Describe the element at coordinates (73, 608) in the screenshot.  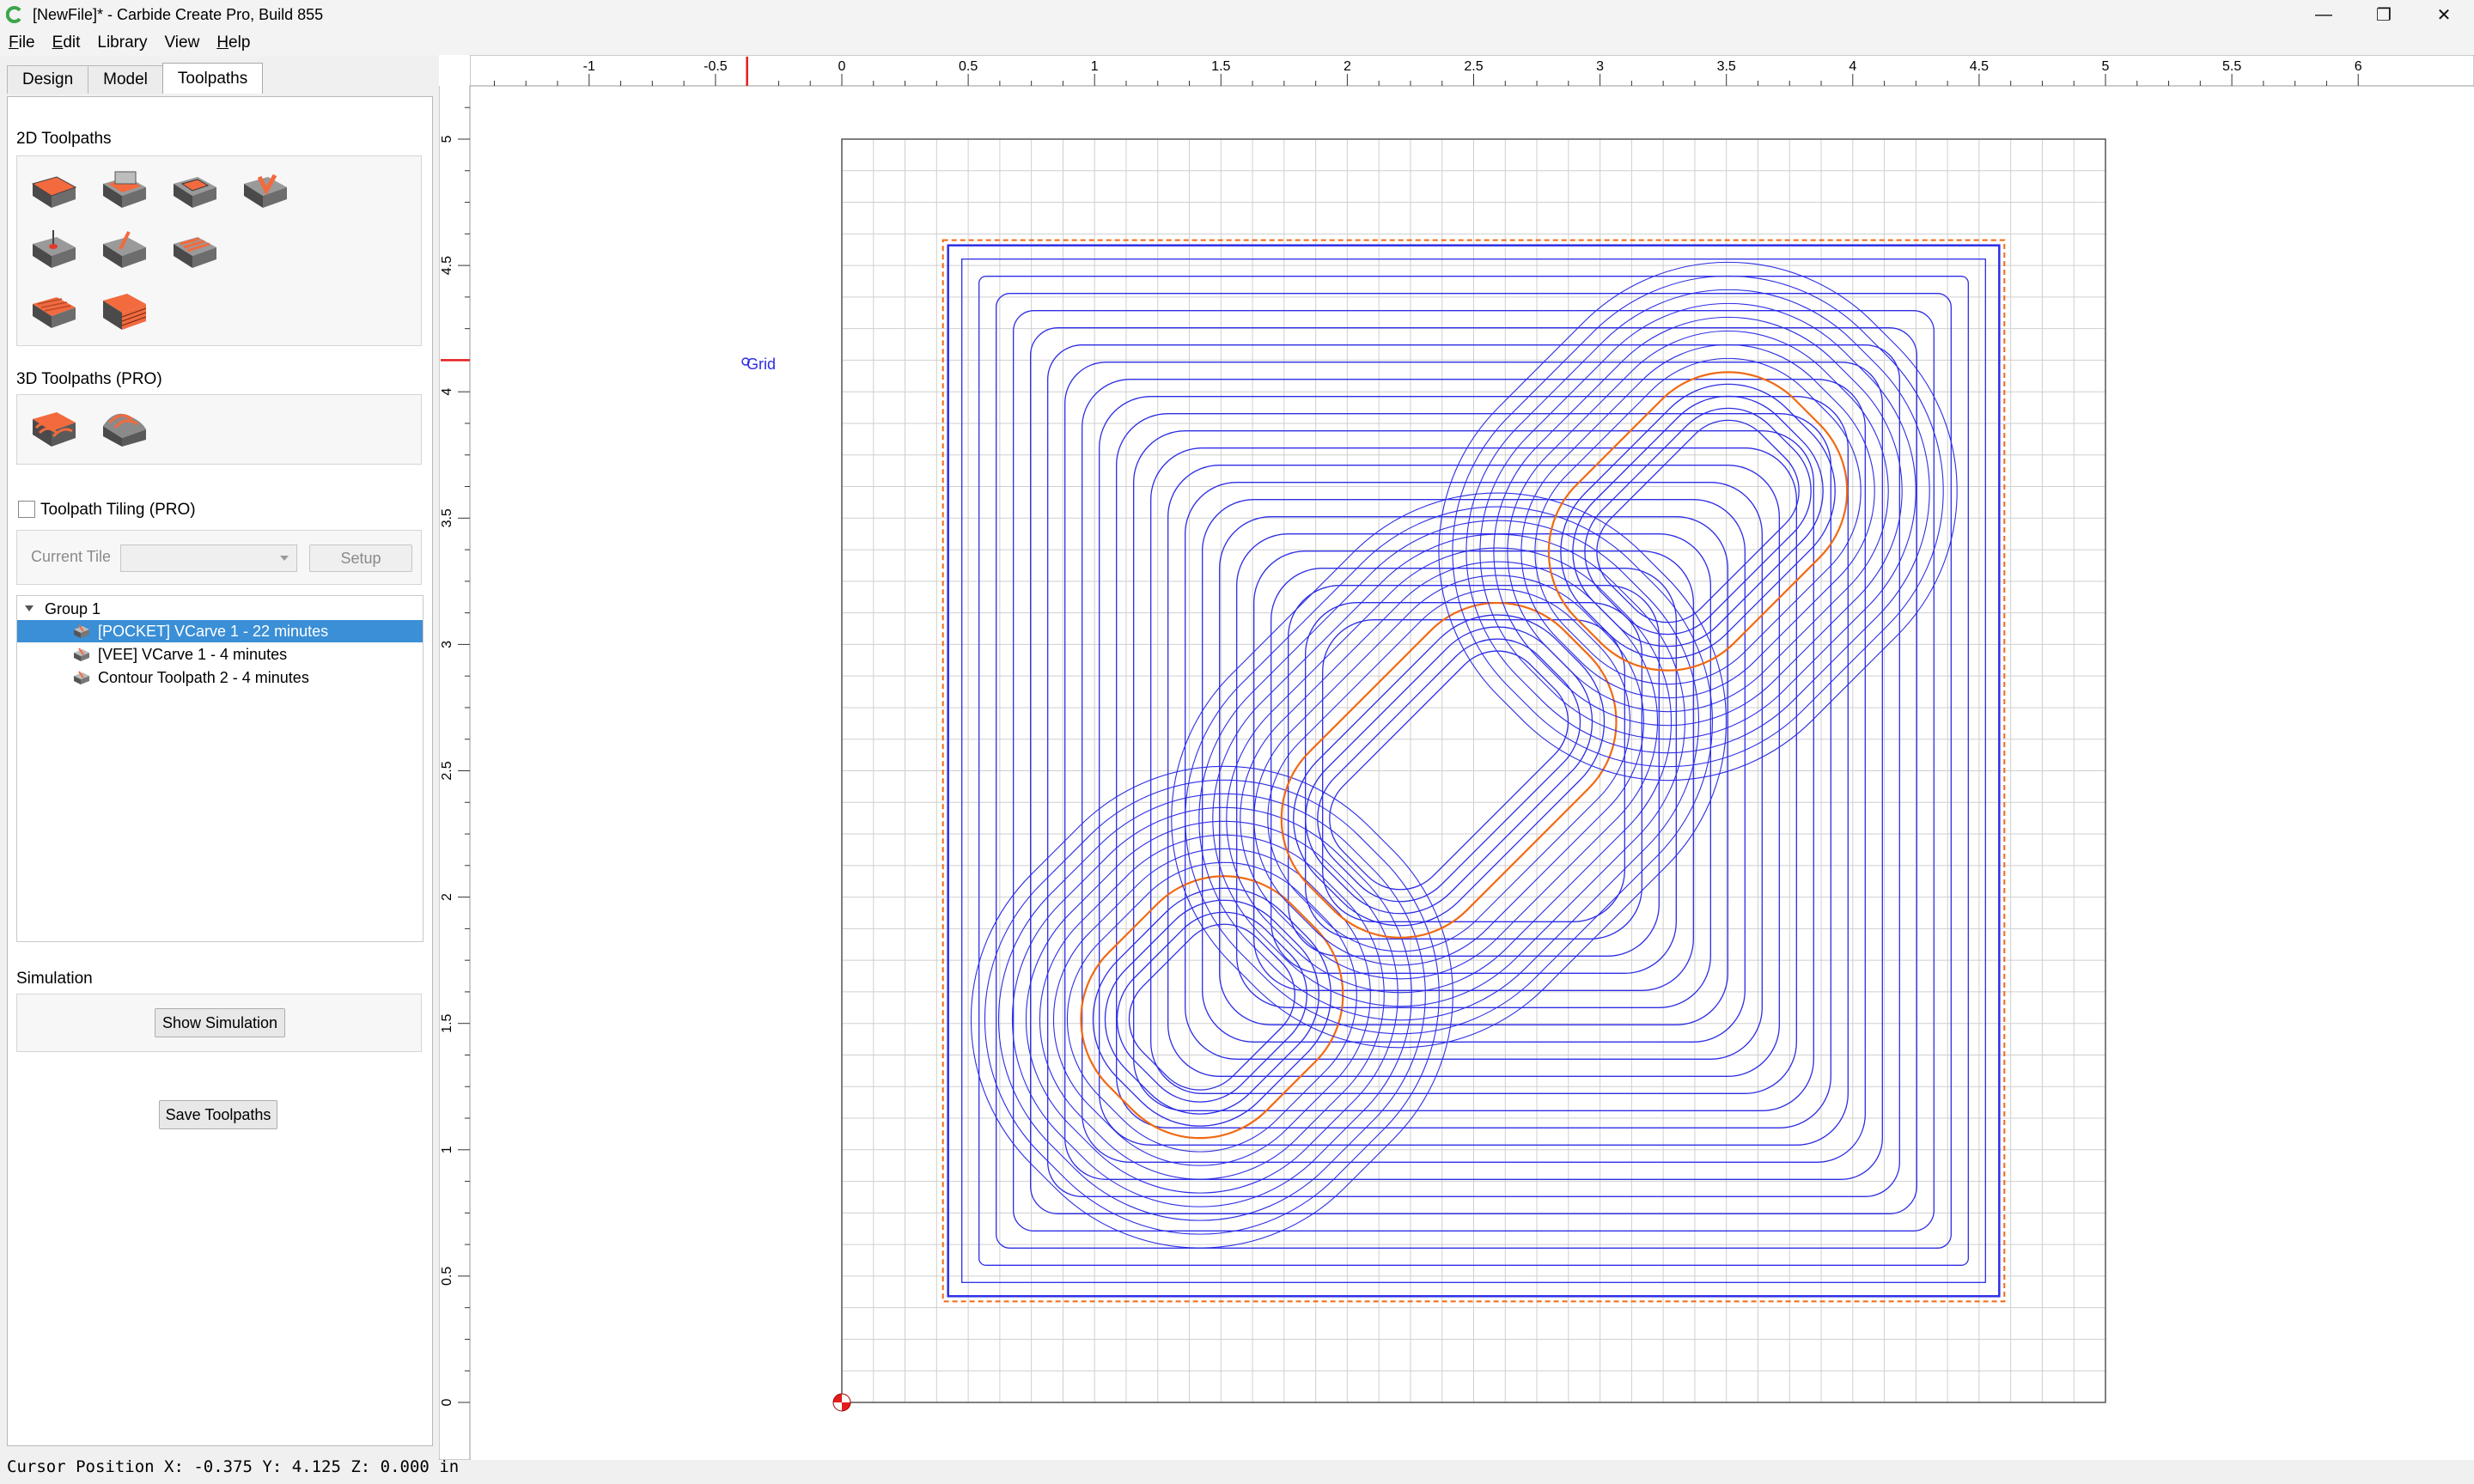
I see `tree-group-label: Group 1` at that location.